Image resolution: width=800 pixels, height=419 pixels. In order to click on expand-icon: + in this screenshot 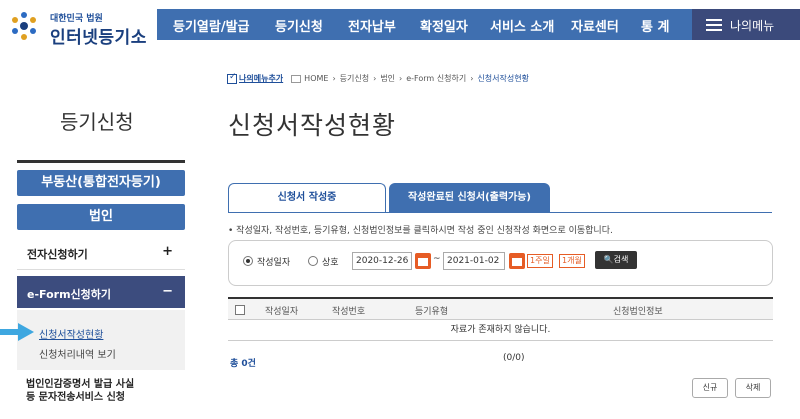, I will do `click(167, 251)`.